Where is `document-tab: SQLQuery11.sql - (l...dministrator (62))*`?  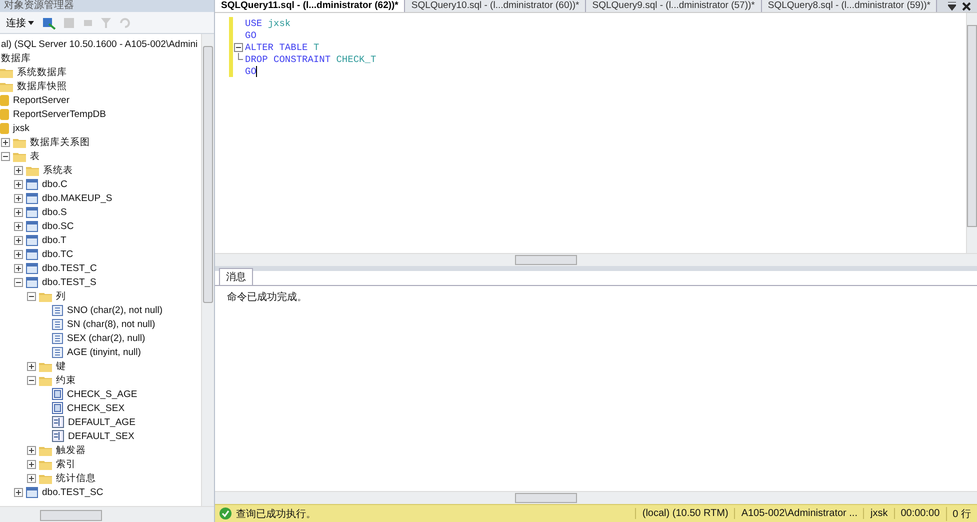
document-tab: SQLQuery11.sql - (l...dministrator (62))* is located at coordinates (310, 6).